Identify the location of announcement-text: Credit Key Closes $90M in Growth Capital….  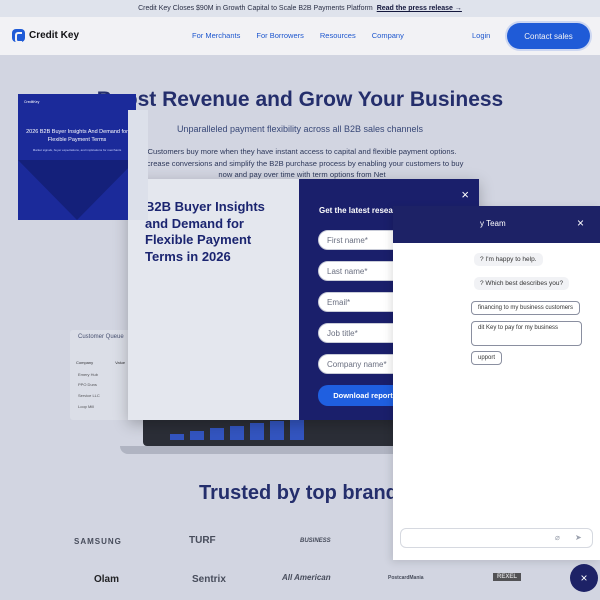
(255, 8).